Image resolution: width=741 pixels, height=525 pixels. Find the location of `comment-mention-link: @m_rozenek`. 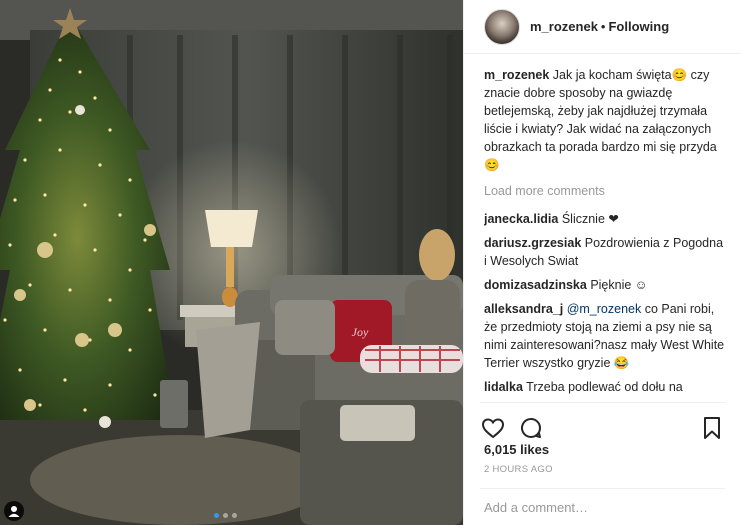

comment-mention-link: @m_rozenek is located at coordinates (604, 309).